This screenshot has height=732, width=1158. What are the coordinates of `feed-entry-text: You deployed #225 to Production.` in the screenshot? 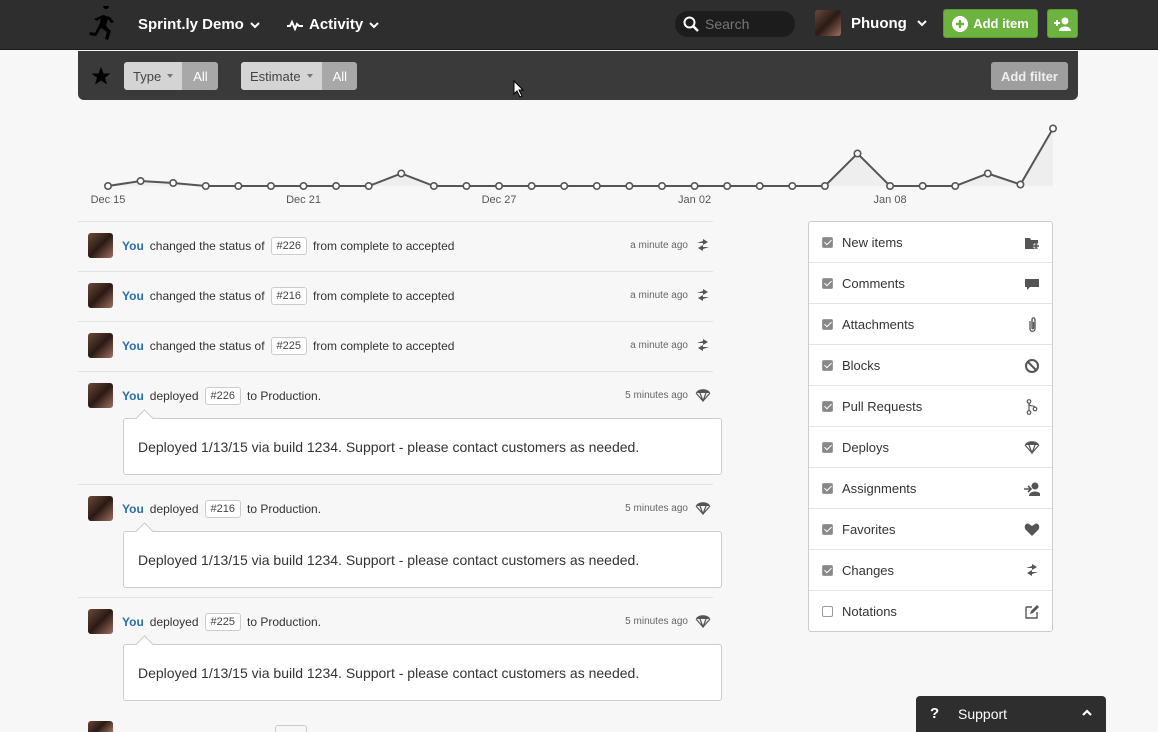 It's located at (221, 622).